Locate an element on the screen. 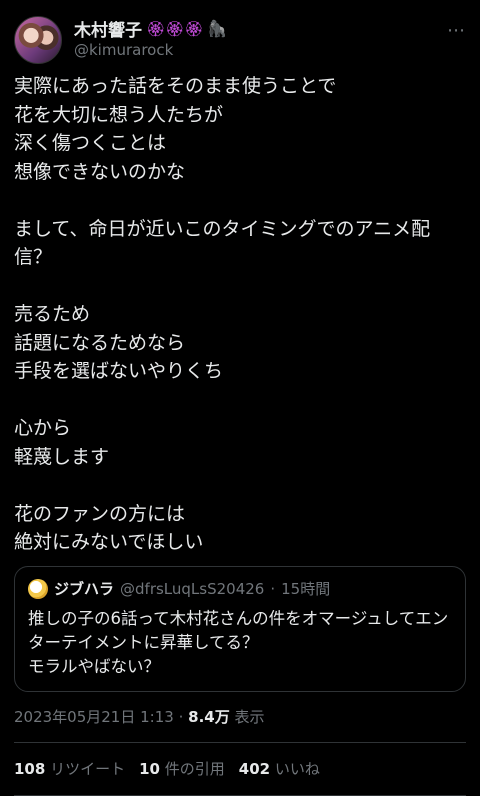 The width and height of the screenshot is (480, 796). quoted-time: 15時間 is located at coordinates (306, 589).